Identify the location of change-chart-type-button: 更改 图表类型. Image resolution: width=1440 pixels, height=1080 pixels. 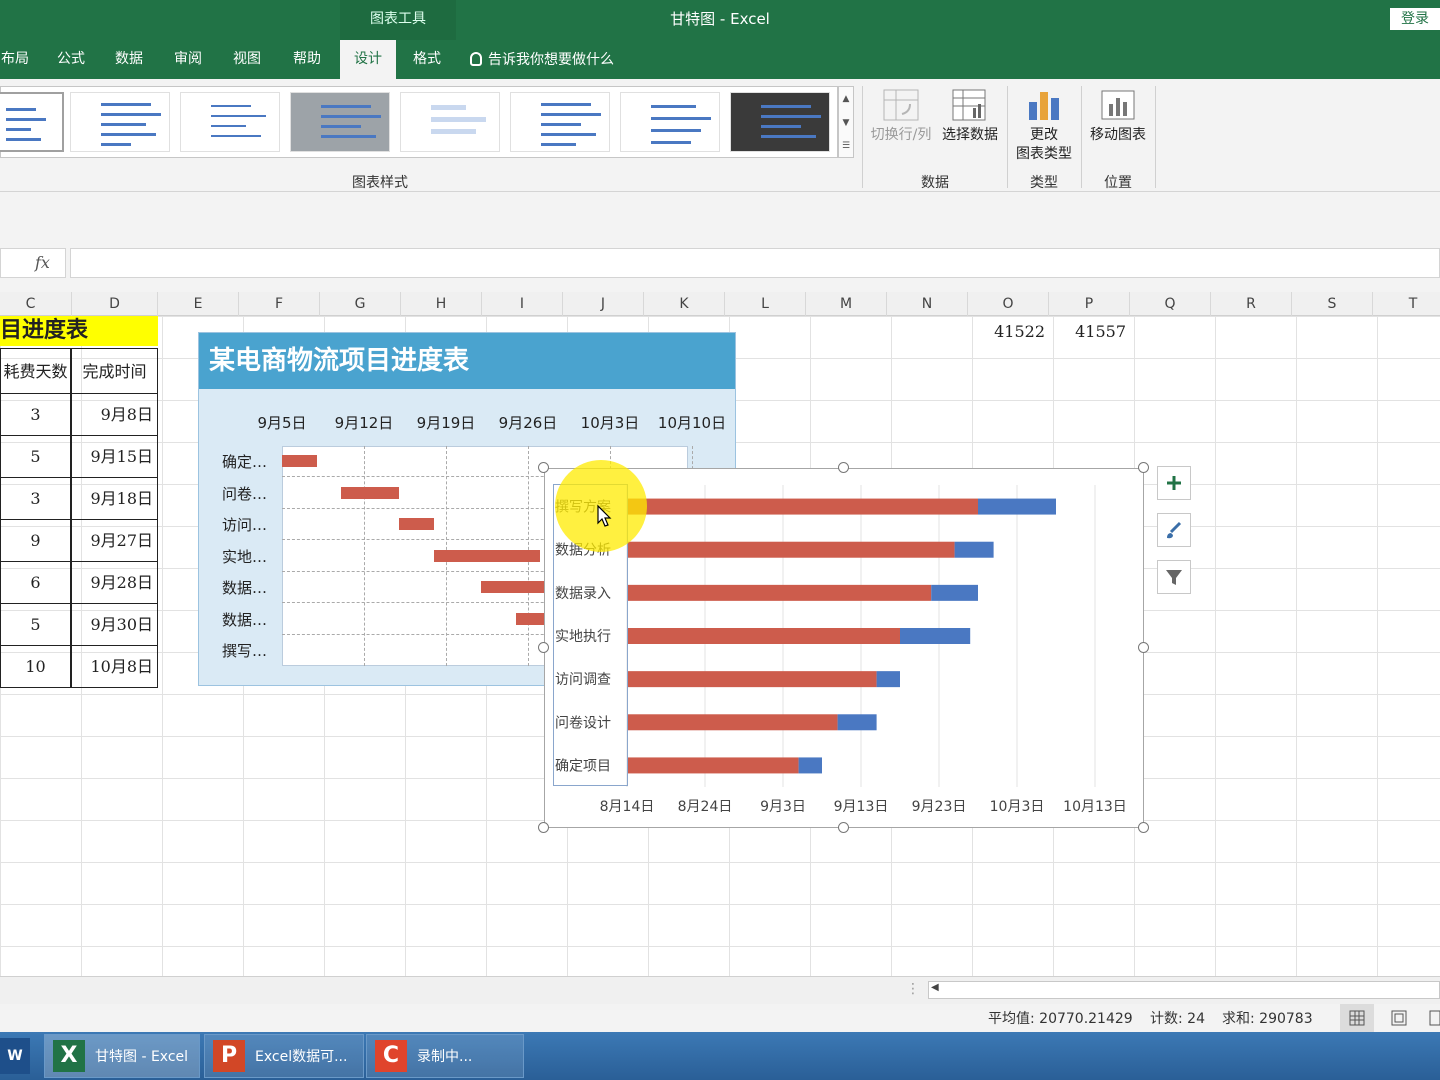
(1044, 125).